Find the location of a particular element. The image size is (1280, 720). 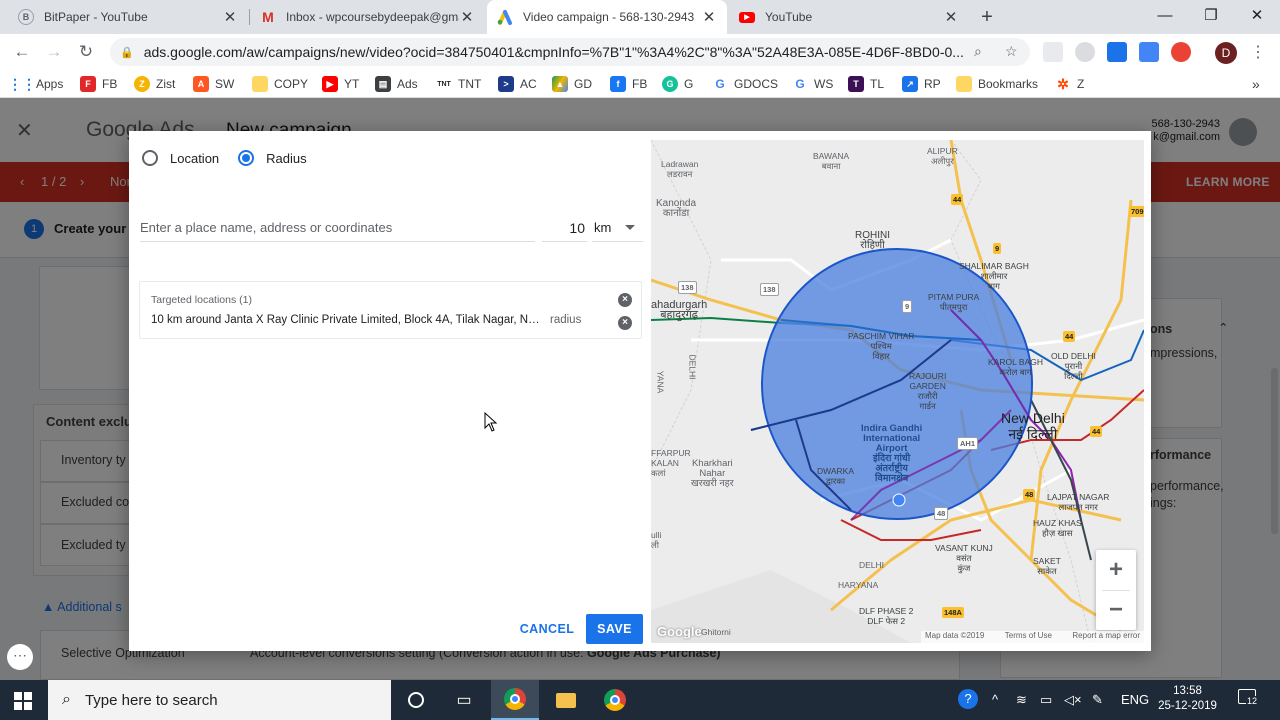

radius-radio is located at coordinates (246, 158).